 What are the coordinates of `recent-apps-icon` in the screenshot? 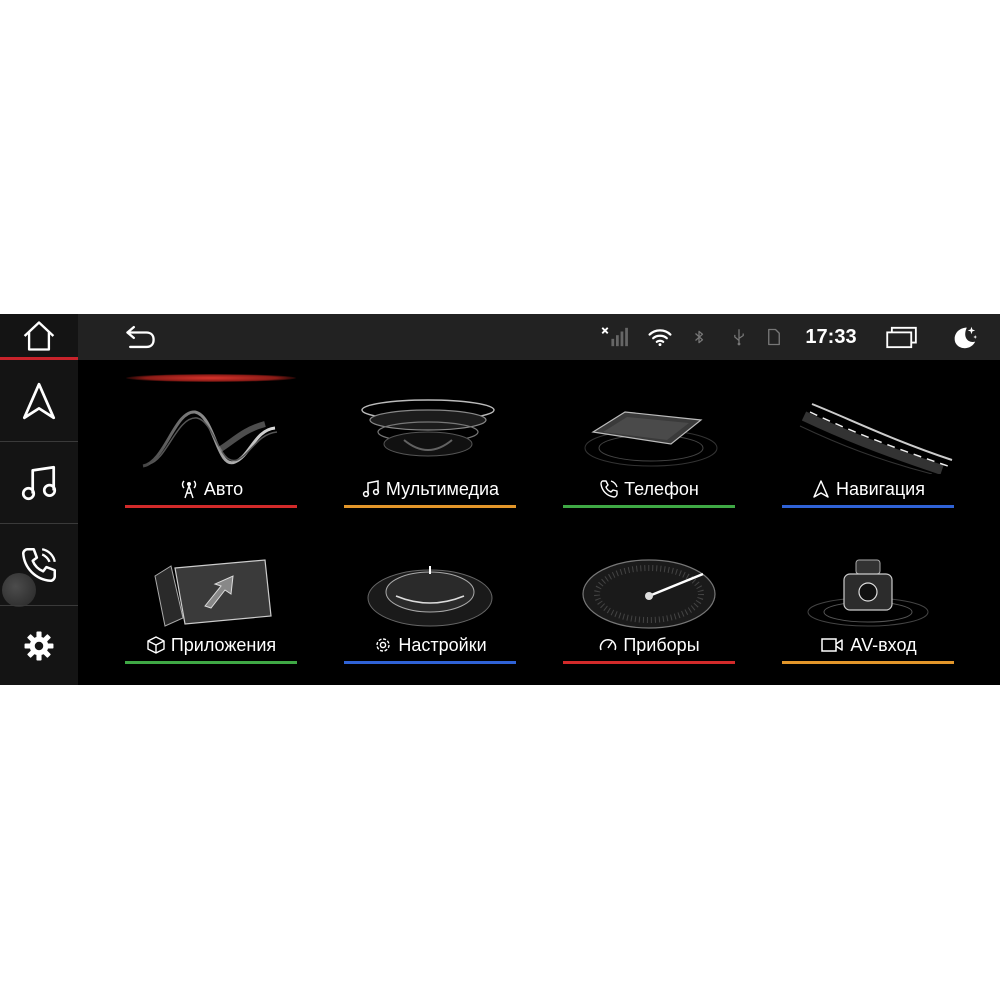 It's located at (901, 337).